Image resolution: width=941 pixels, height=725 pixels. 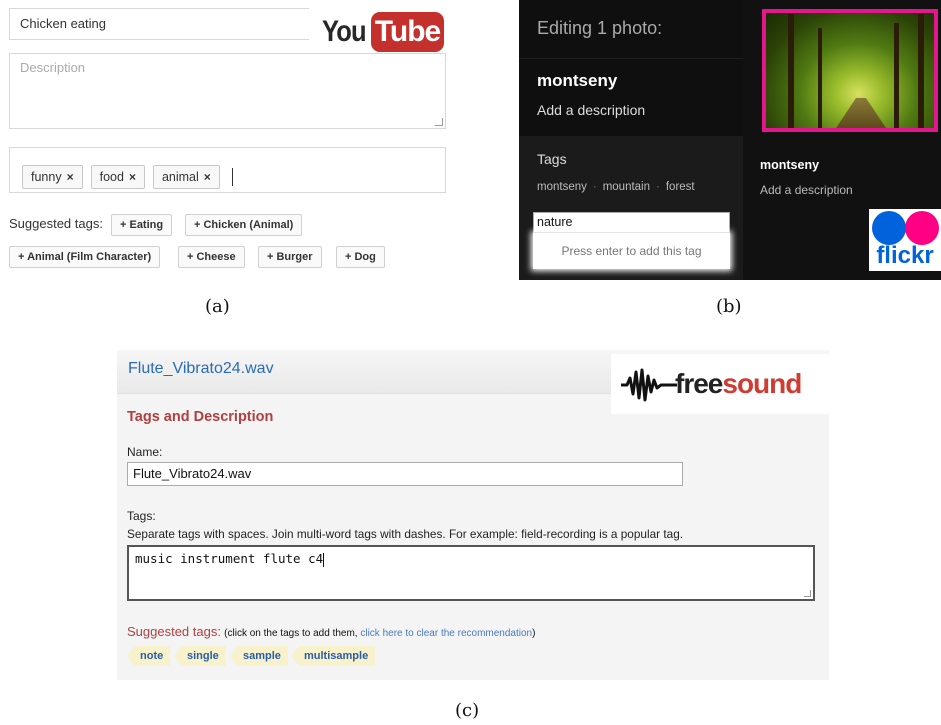 What do you see at coordinates (729, 306) in the screenshot?
I see `caption-b: (b)` at bounding box center [729, 306].